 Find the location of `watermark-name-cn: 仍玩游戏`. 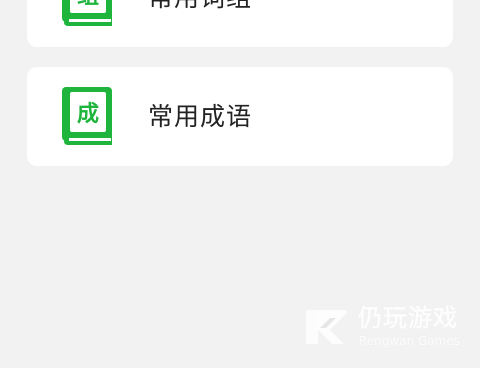

watermark-name-cn: 仍玩游戏 is located at coordinates (408, 318).